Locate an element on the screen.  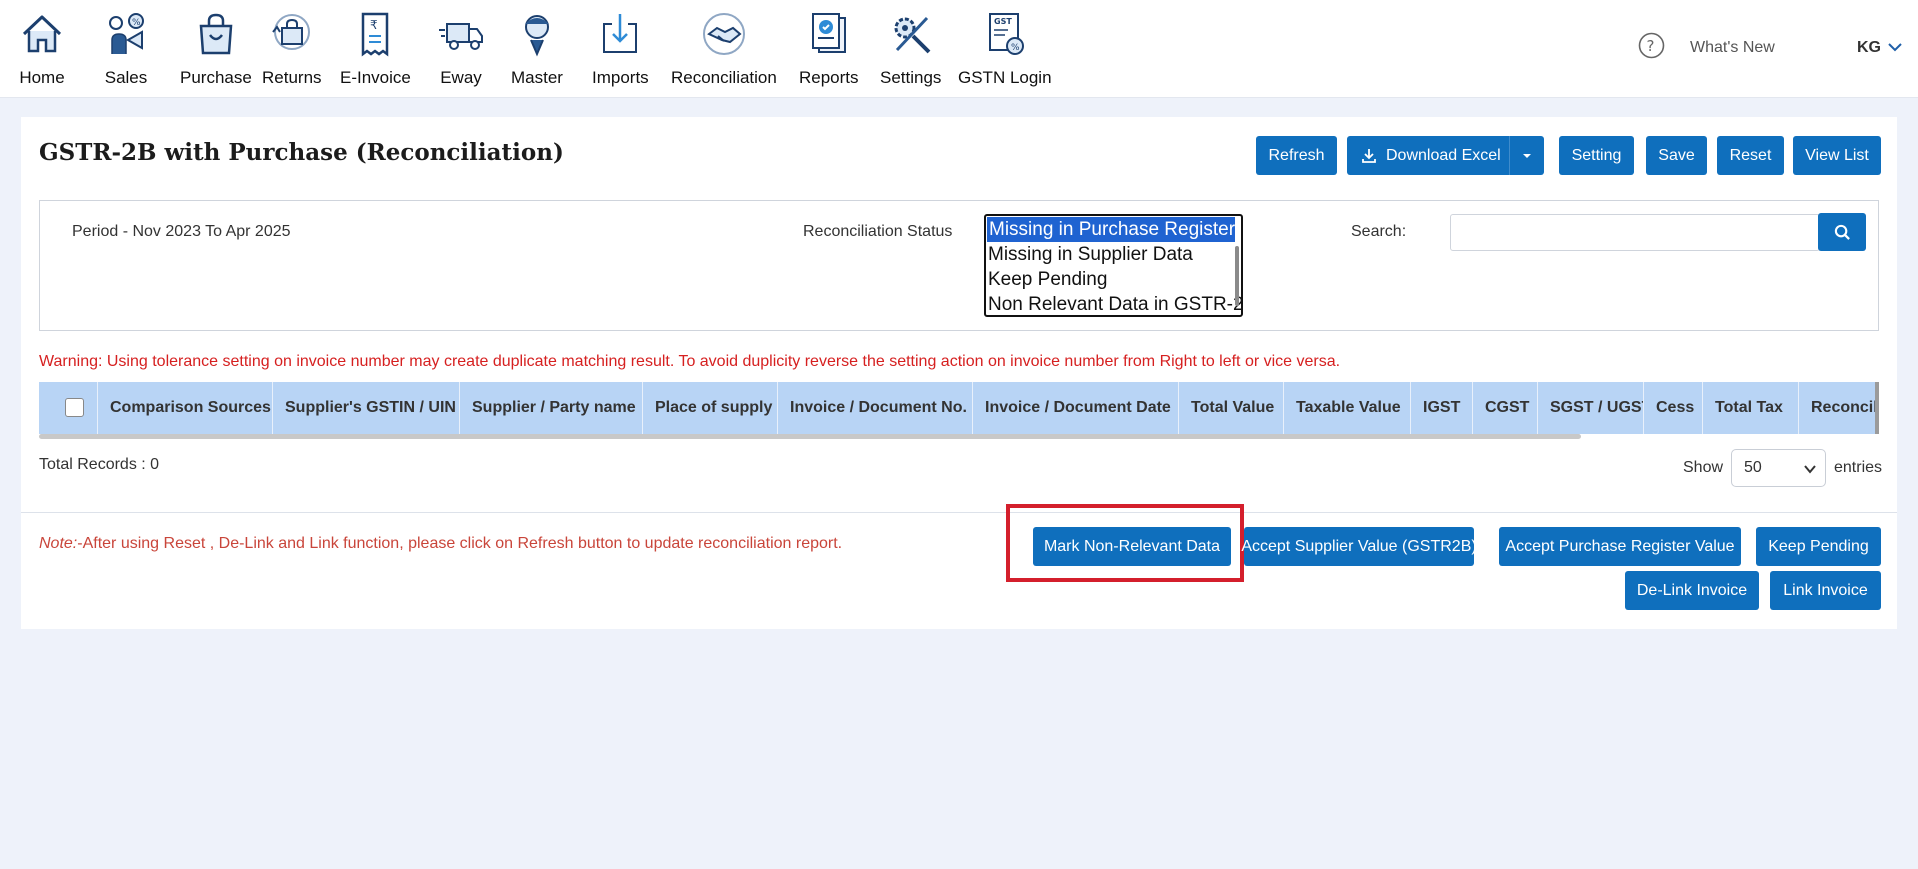
search-icon is located at coordinates (1842, 232).